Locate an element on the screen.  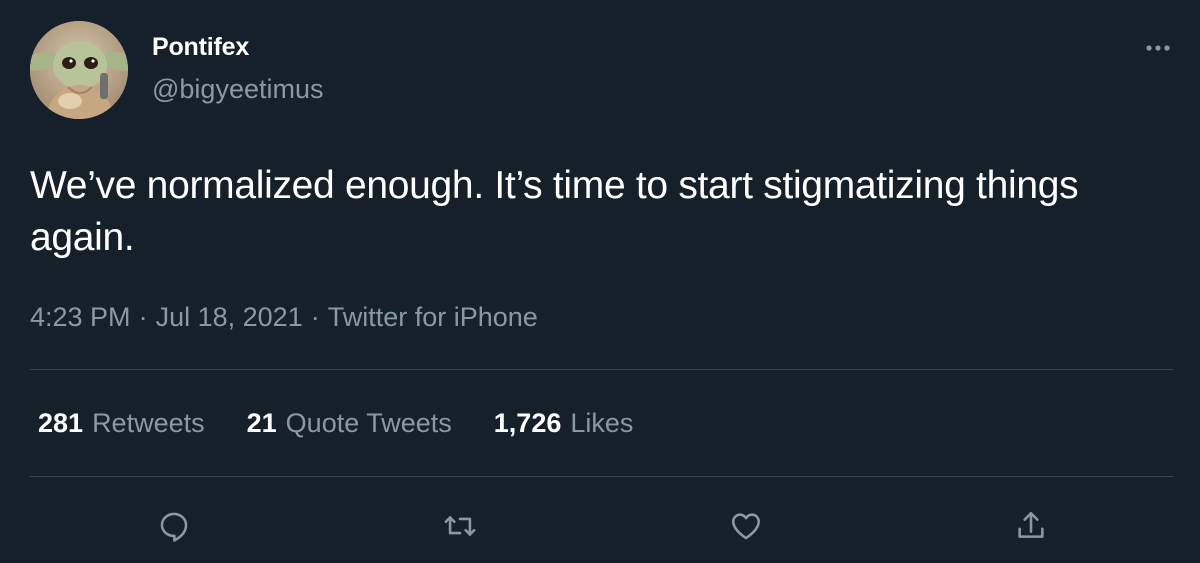
tweet-date: Jul 18, 2021 is located at coordinates (229, 317).